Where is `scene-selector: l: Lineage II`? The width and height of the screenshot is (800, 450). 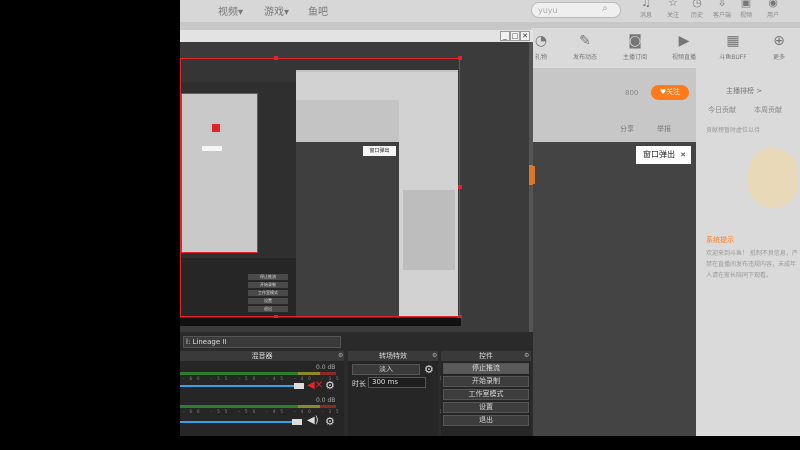
scene-selector: l: Lineage II is located at coordinates (262, 342).